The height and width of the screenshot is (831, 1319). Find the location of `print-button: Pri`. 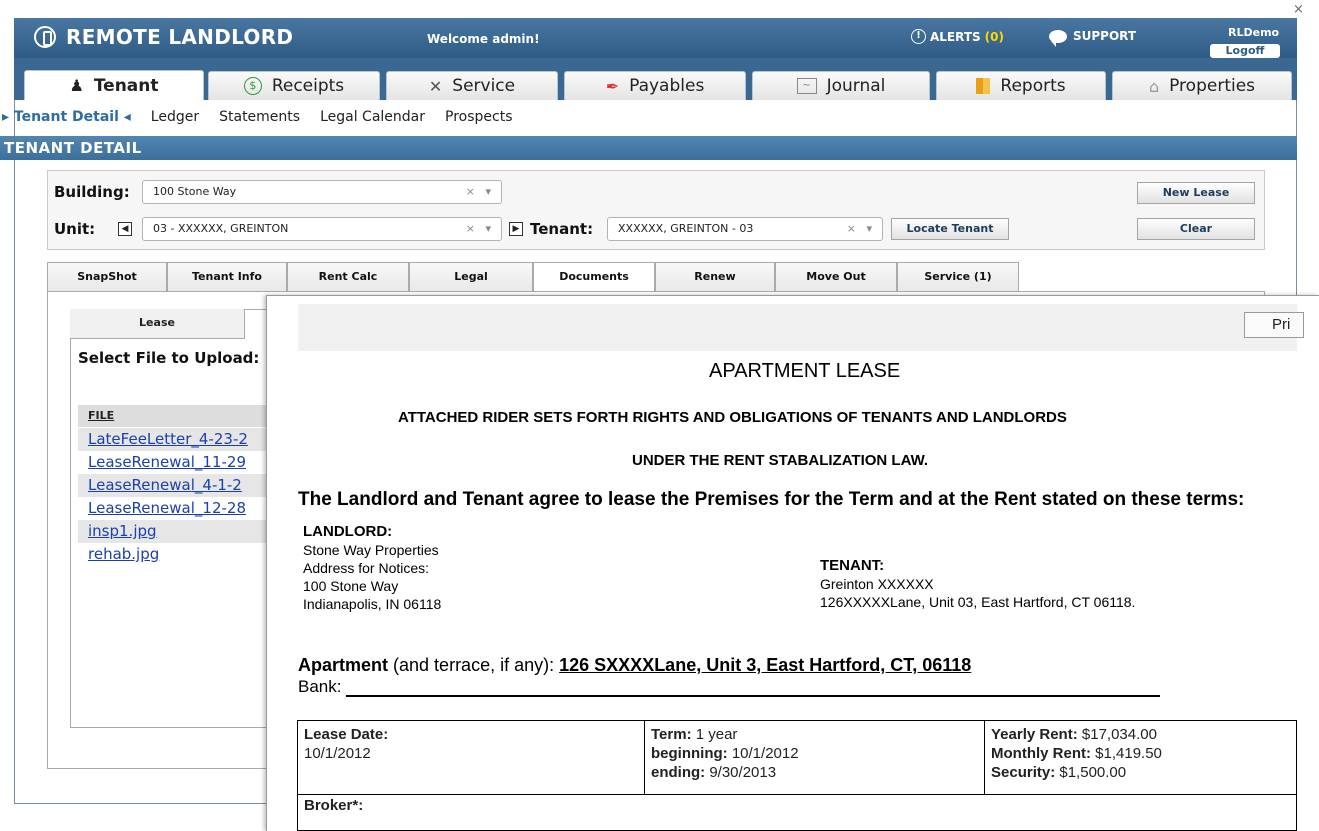

print-button: Pri is located at coordinates (1274, 325).